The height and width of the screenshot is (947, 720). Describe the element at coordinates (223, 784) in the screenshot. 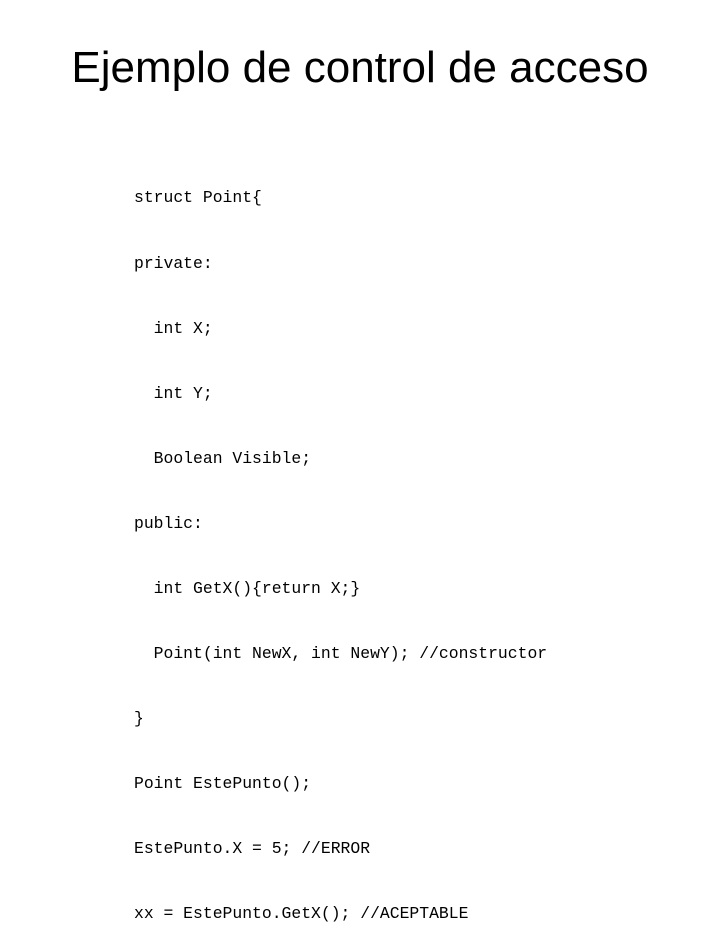

I see `code-line-instance-declaration: Point EstePunto();` at that location.